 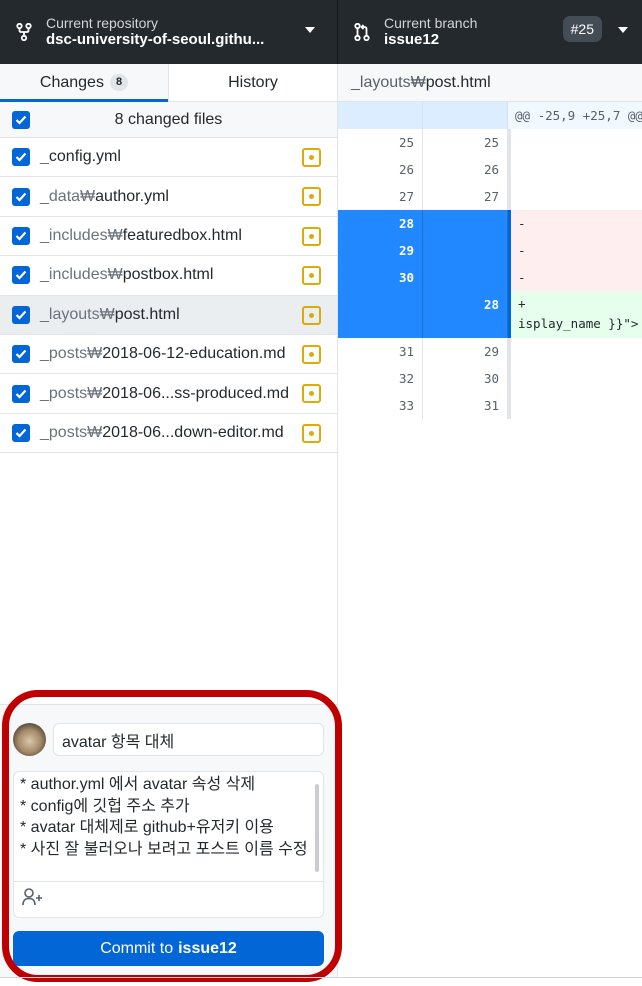 I want to click on description-scrollbar, so click(x=317, y=828).